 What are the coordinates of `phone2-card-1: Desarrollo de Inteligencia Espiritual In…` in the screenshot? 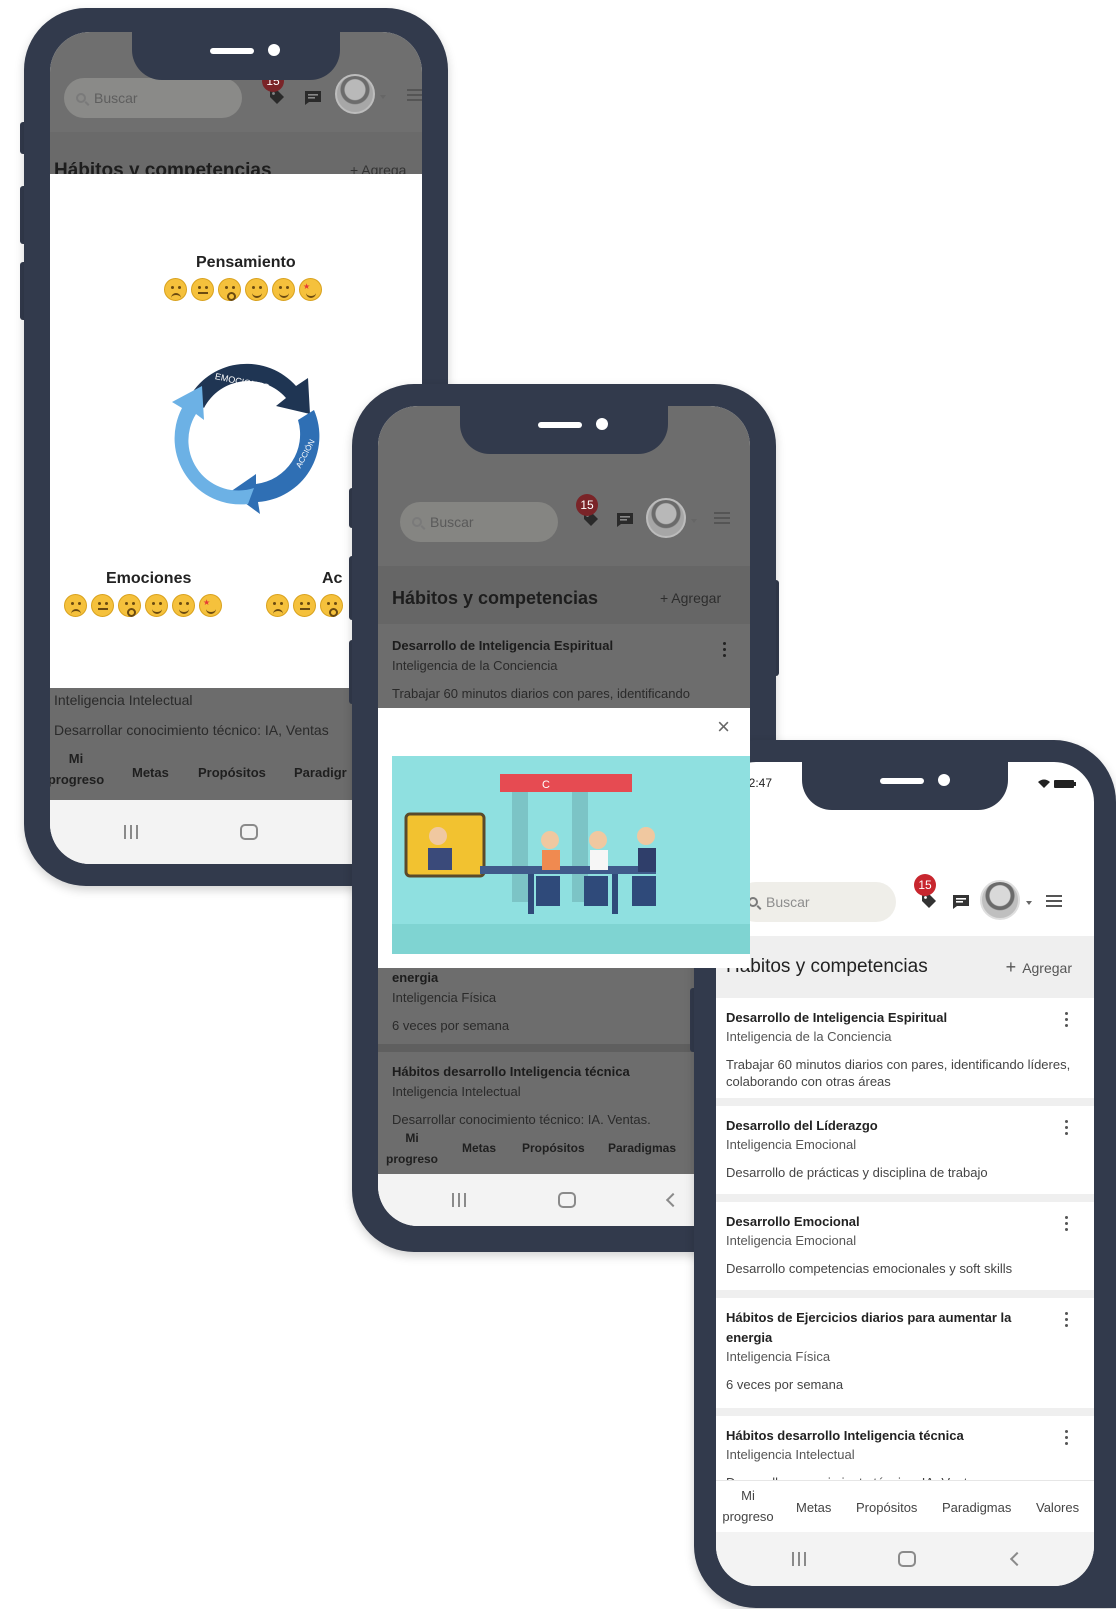 It's located at (564, 666).